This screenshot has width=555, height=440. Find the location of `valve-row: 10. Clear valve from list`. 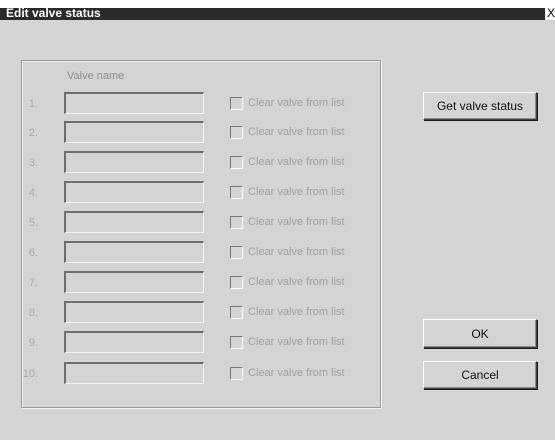

valve-row: 10. Clear valve from list is located at coordinates (190, 375).